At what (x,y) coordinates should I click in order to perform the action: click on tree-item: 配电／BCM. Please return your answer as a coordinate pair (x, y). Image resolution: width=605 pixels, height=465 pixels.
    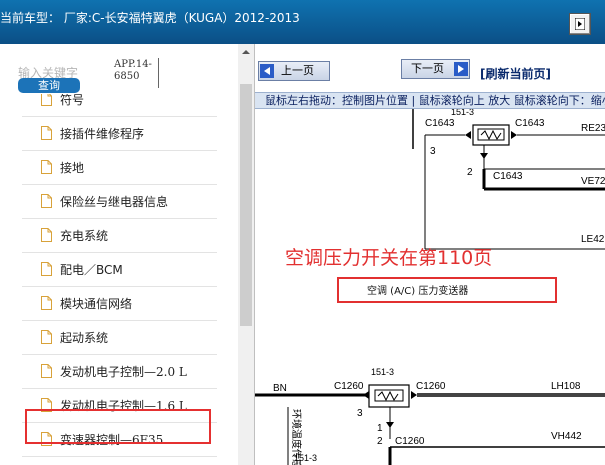
    Looking at the image, I should click on (119, 270).